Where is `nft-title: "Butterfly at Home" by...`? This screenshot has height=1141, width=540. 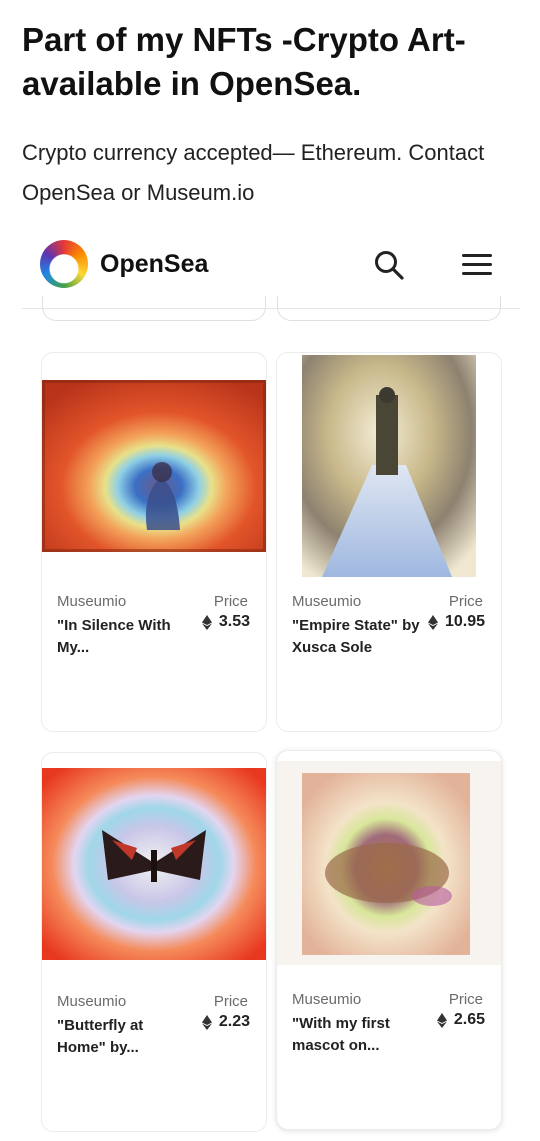 nft-title: "Butterfly at Home" by... is located at coordinates (122, 1037).